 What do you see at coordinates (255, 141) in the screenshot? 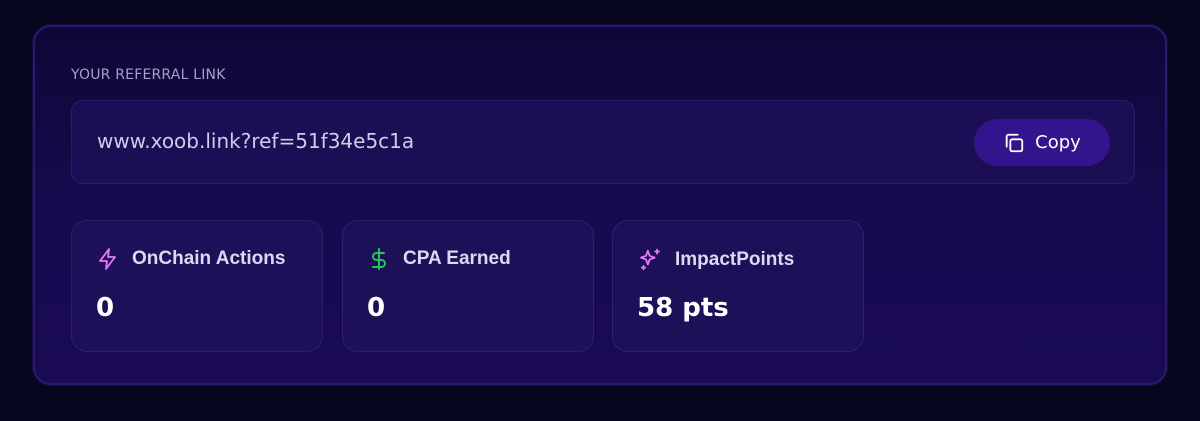
I see `referral-link-text: www.xoob.link?ref=51f34e5c1a` at bounding box center [255, 141].